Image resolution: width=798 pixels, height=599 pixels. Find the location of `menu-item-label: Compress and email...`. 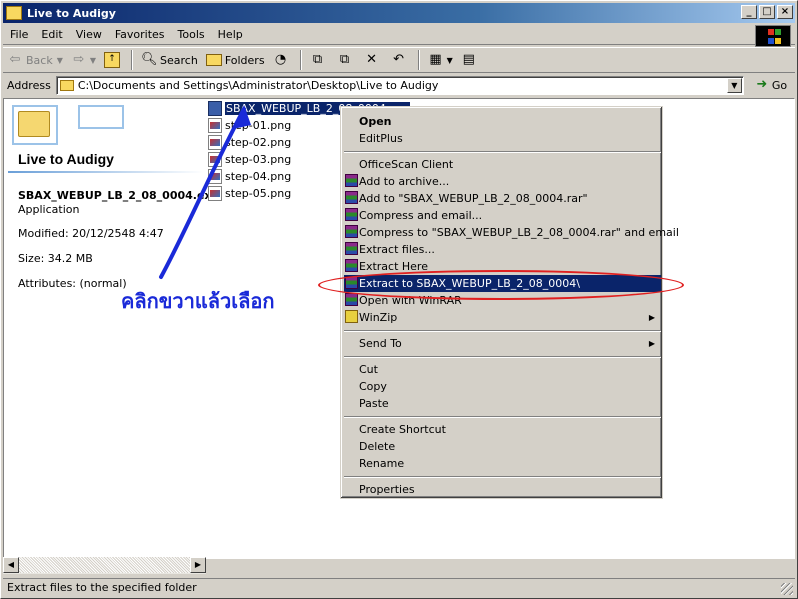

menu-item-label: Compress and email... is located at coordinates (421, 215).